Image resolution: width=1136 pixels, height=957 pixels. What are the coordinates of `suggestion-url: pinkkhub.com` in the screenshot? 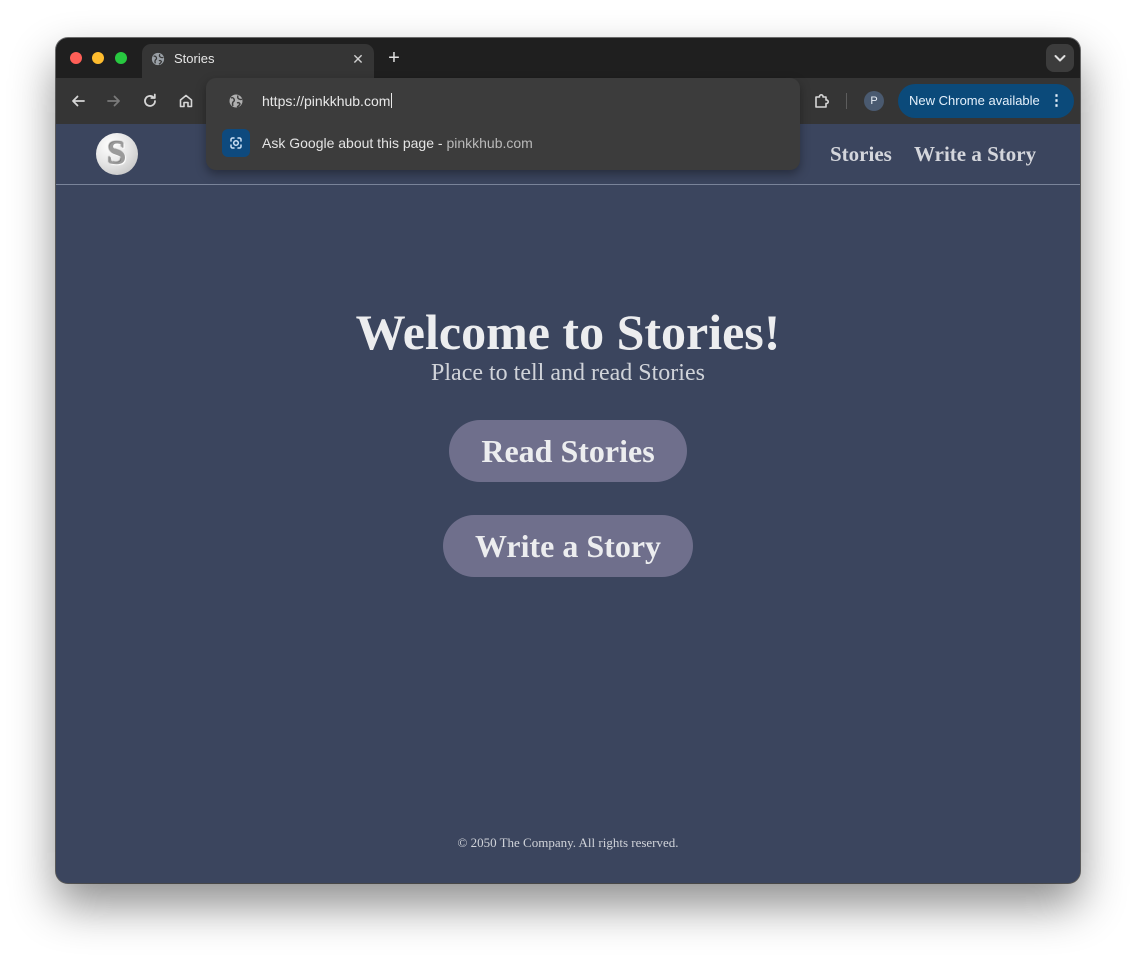 It's located at (489, 143).